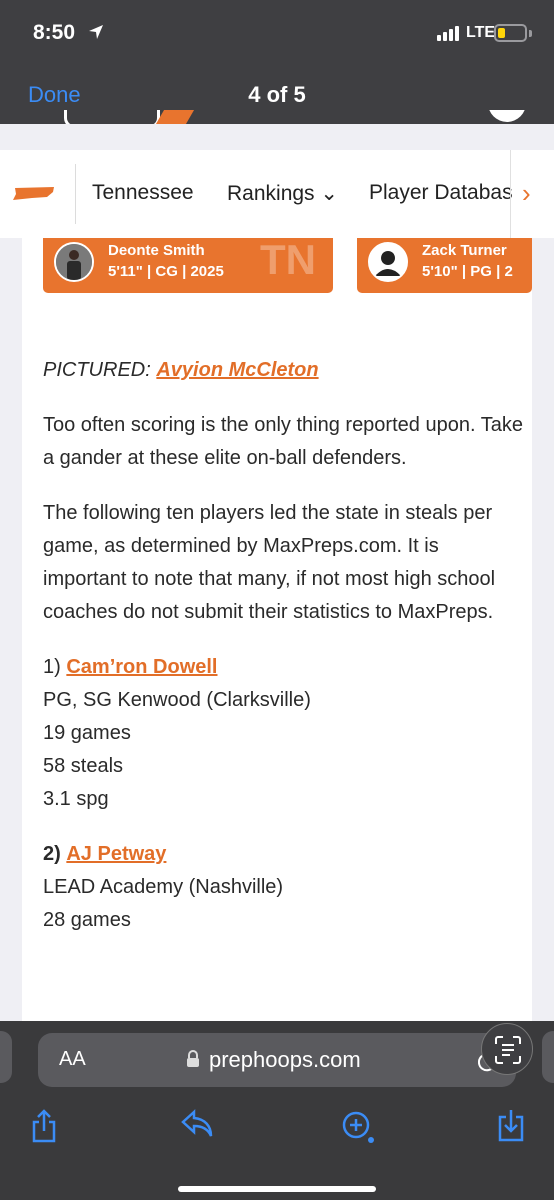  I want to click on player-avatar, so click(74, 262).